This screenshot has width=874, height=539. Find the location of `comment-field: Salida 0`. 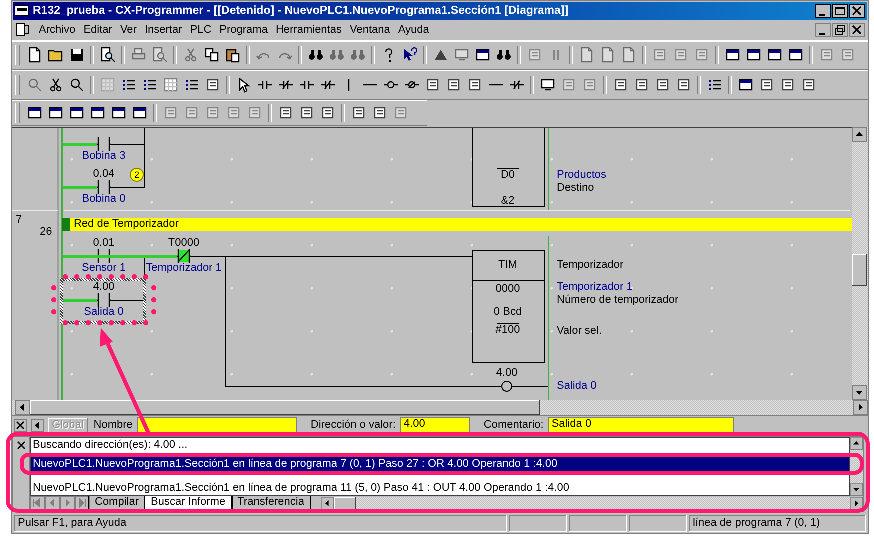

comment-field: Salida 0 is located at coordinates (641, 425).